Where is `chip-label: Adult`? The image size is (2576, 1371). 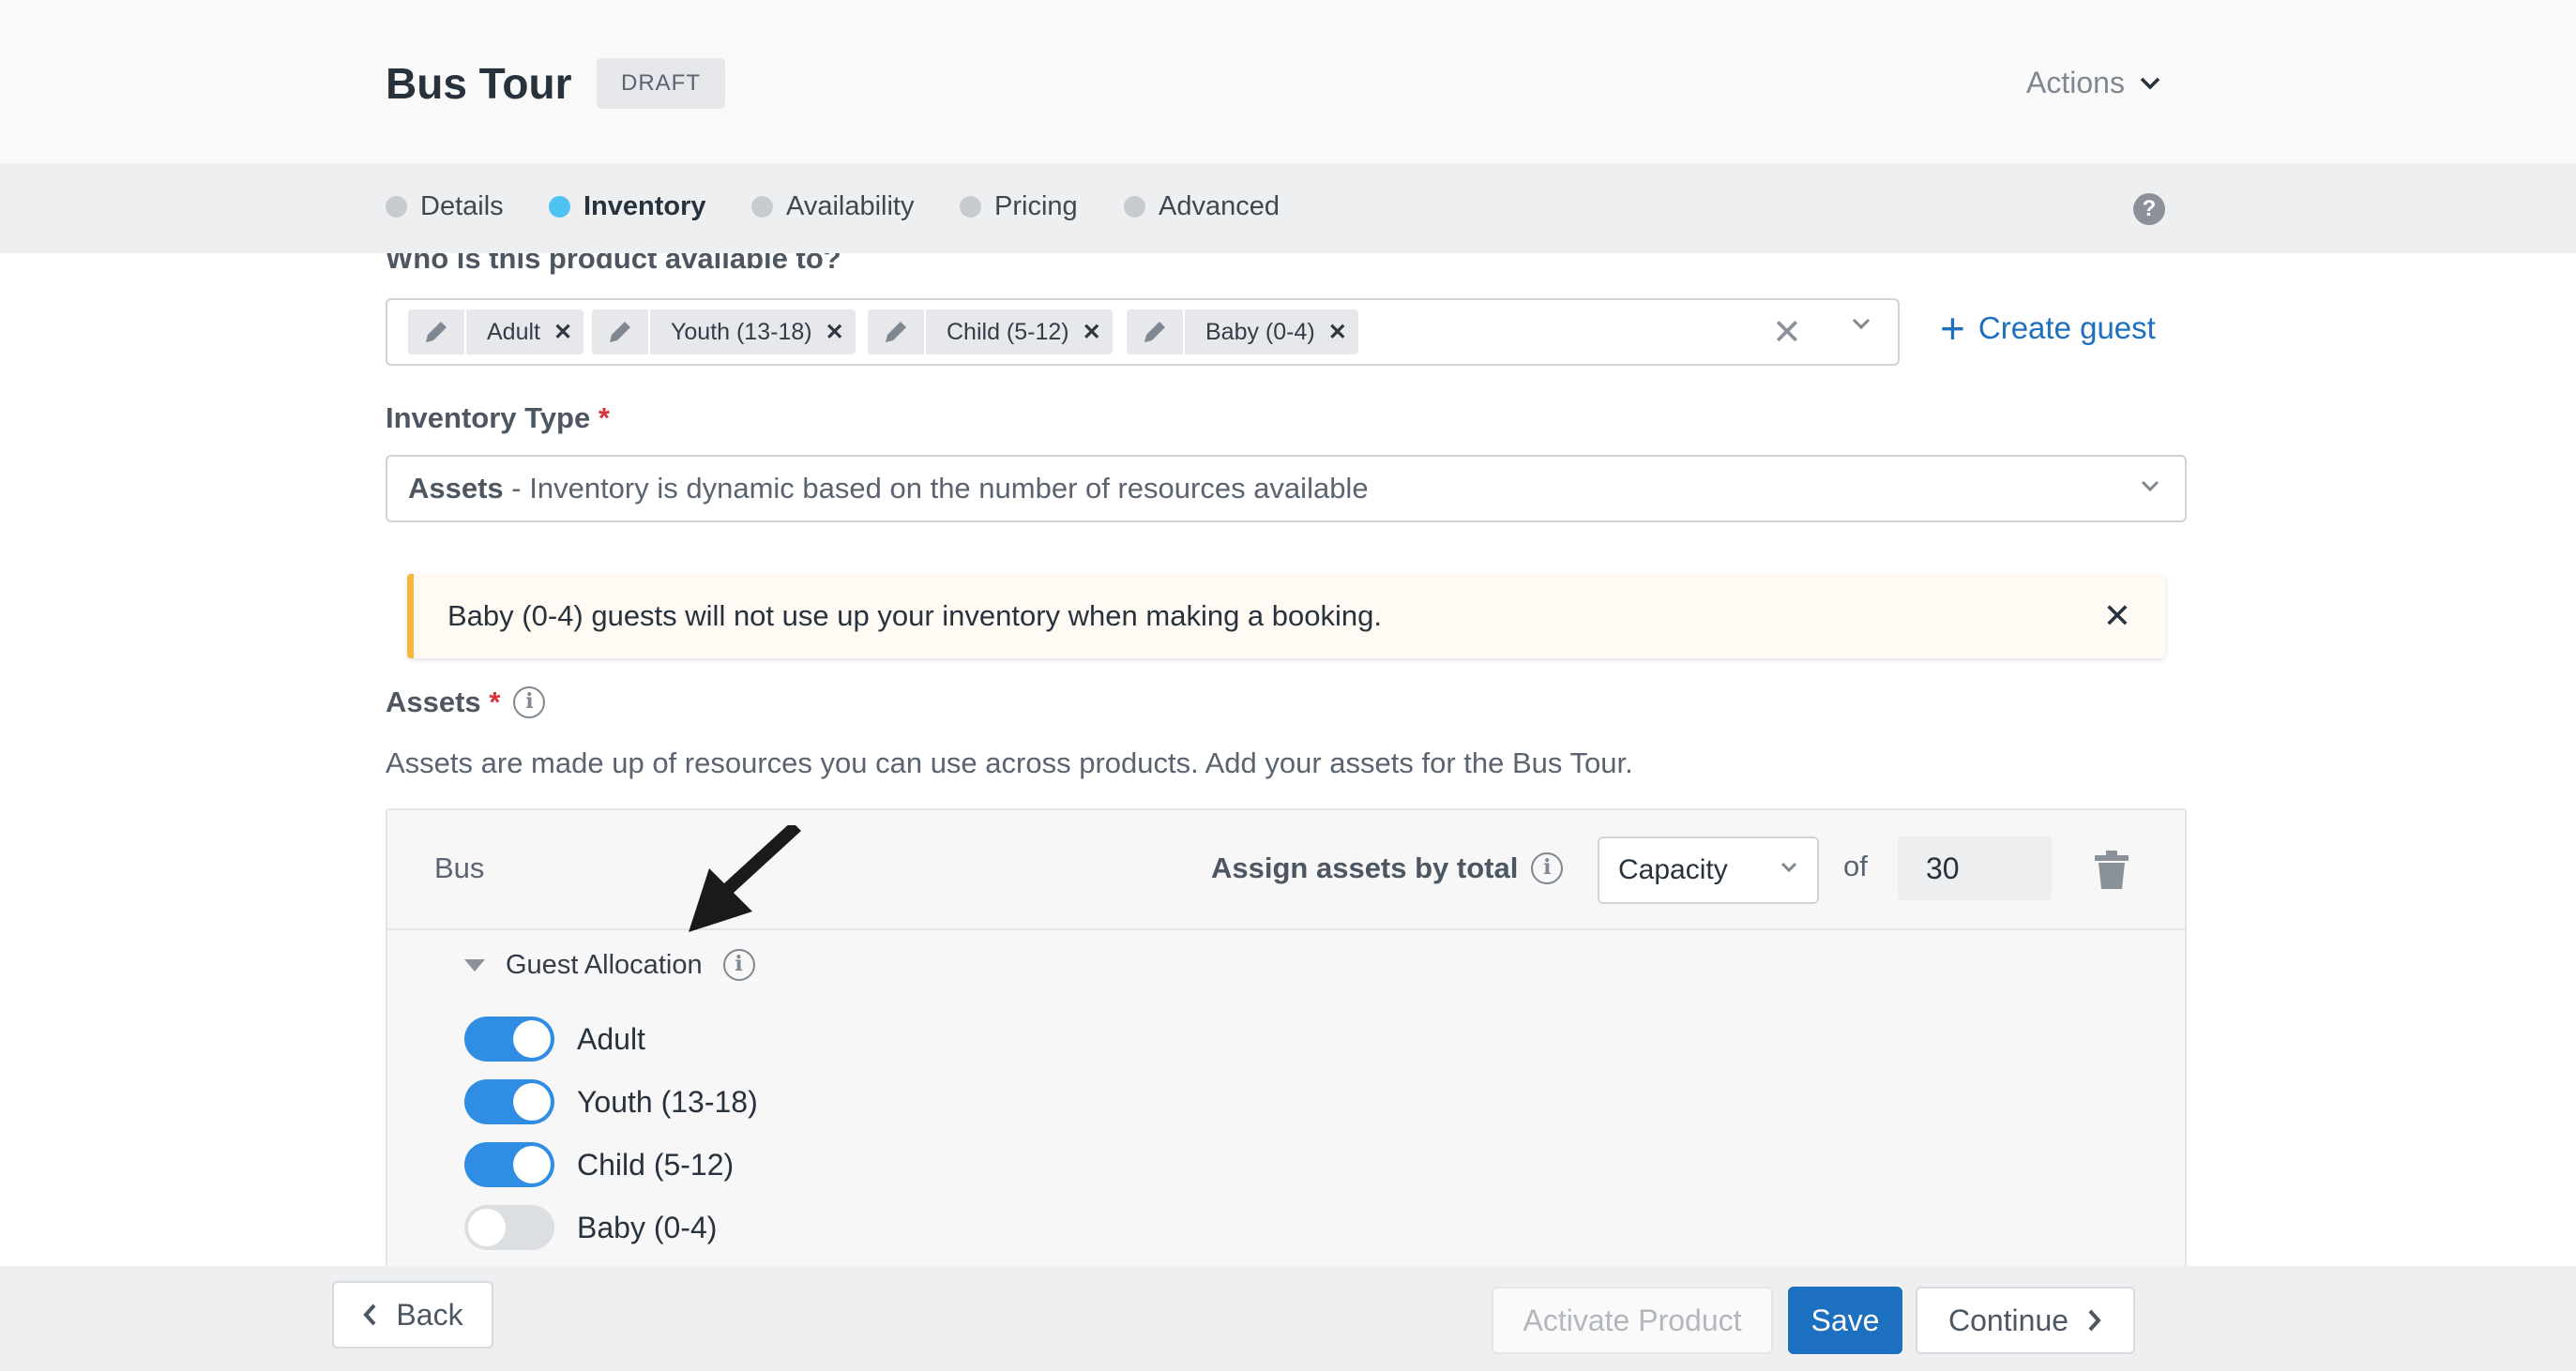 chip-label: Adult is located at coordinates (513, 331).